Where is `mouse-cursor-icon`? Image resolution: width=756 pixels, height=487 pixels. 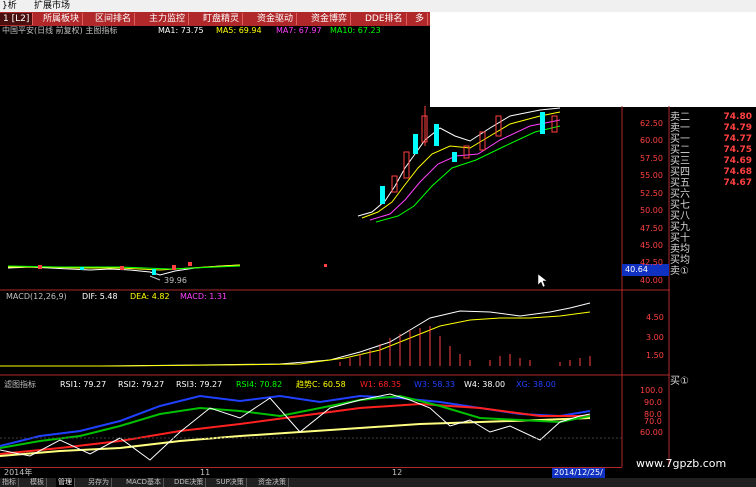 mouse-cursor-icon is located at coordinates (543, 281).